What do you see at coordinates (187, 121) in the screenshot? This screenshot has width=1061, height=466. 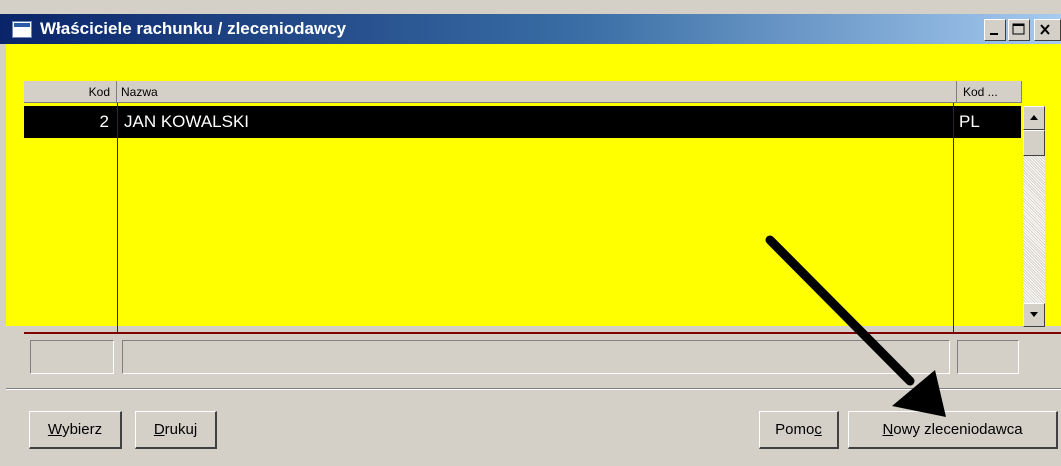 I see `cell-nazwa: JAN KOWALSKI` at bounding box center [187, 121].